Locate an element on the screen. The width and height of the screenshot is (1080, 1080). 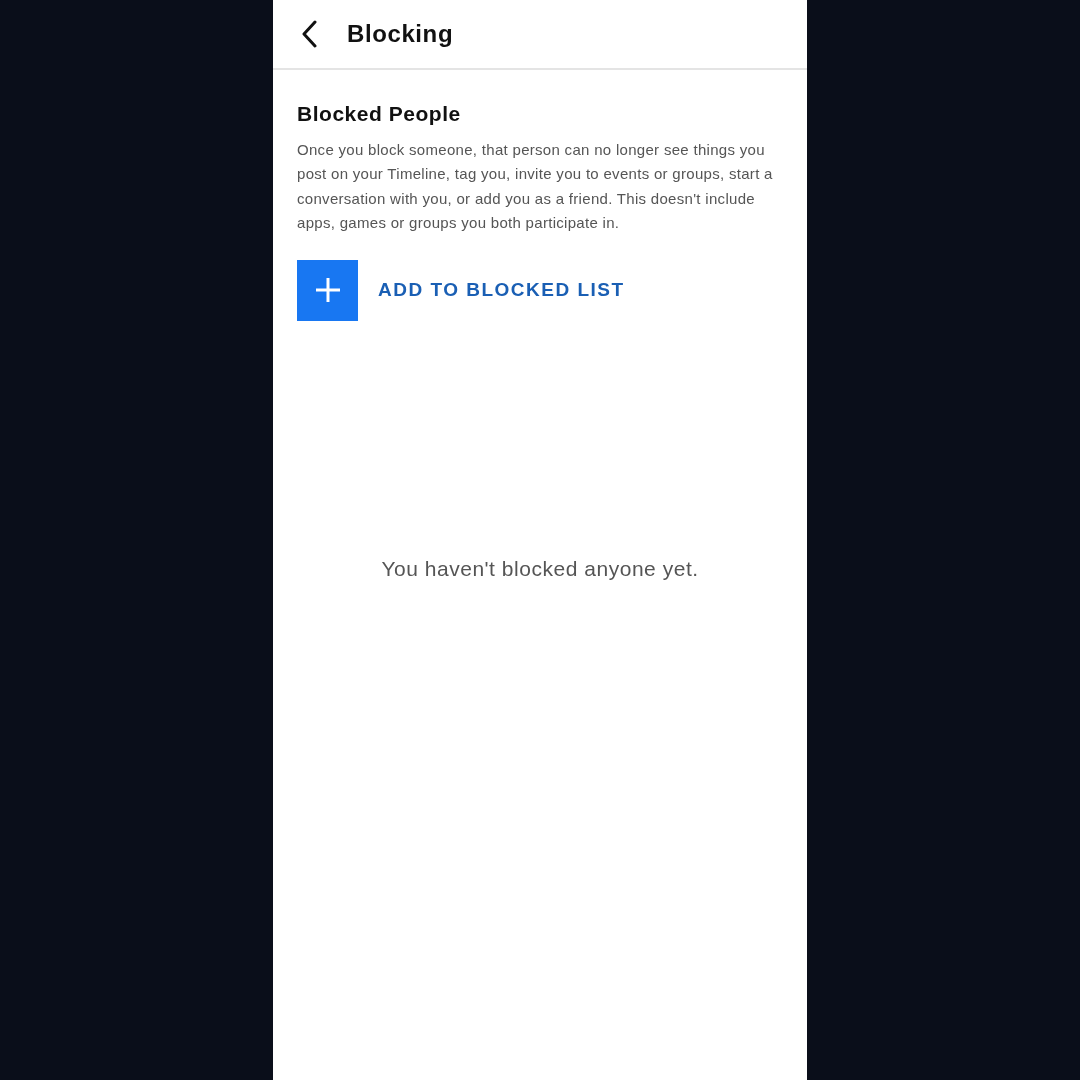
section-heading: Blocked People is located at coordinates (379, 114).